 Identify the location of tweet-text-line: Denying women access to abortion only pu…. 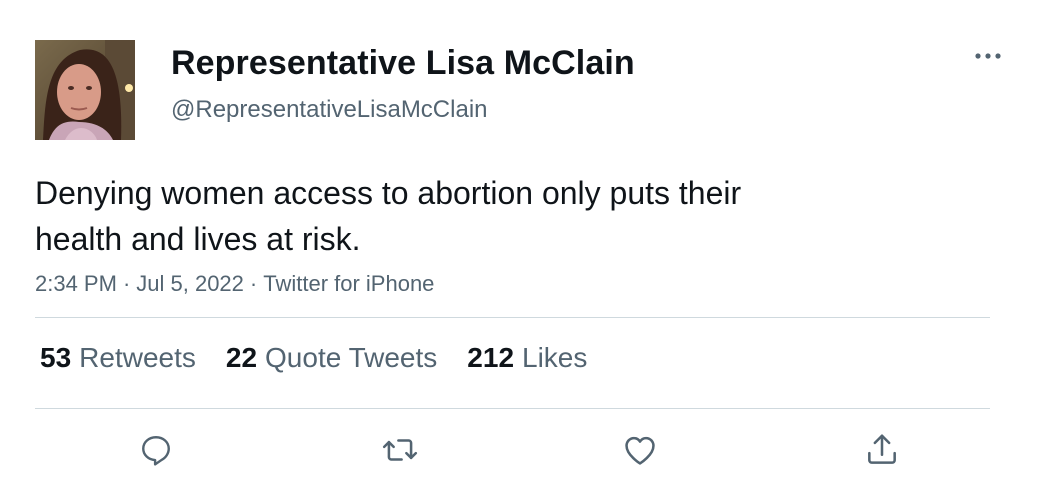
(388, 193).